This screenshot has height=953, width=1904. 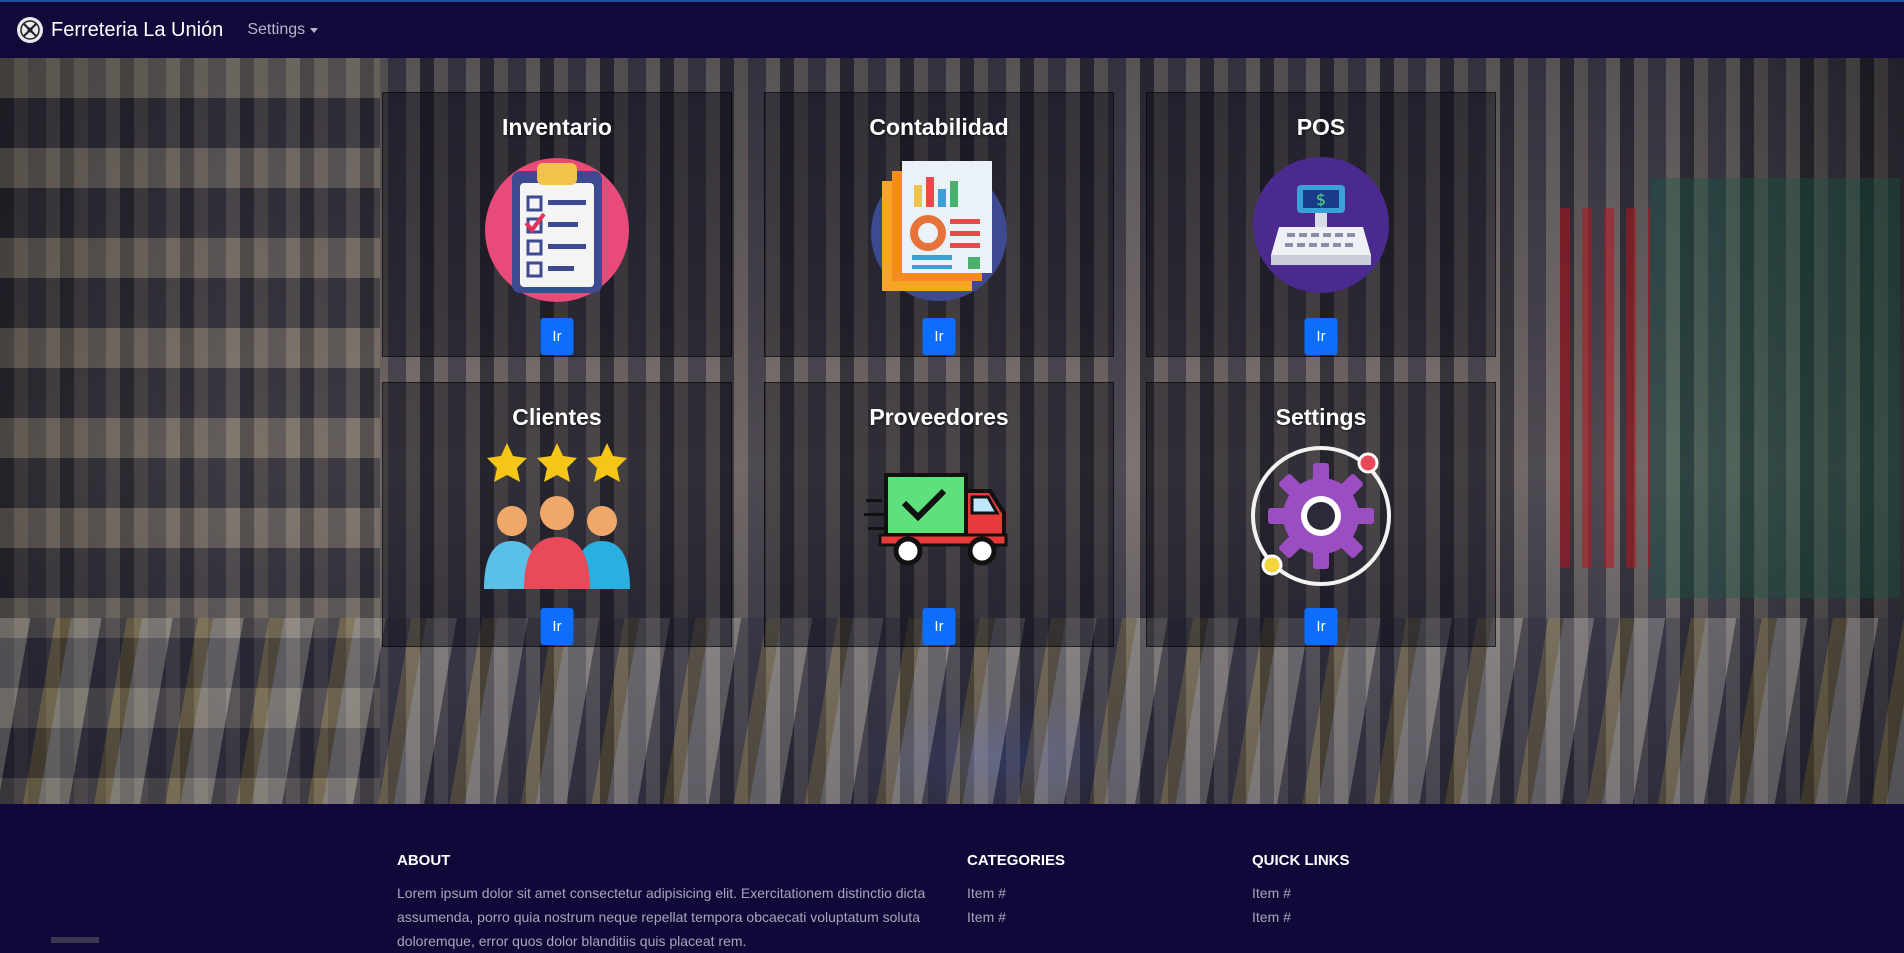 What do you see at coordinates (1301, 860) in the screenshot?
I see `footer-quick-links-heading: QUICK LINKS` at bounding box center [1301, 860].